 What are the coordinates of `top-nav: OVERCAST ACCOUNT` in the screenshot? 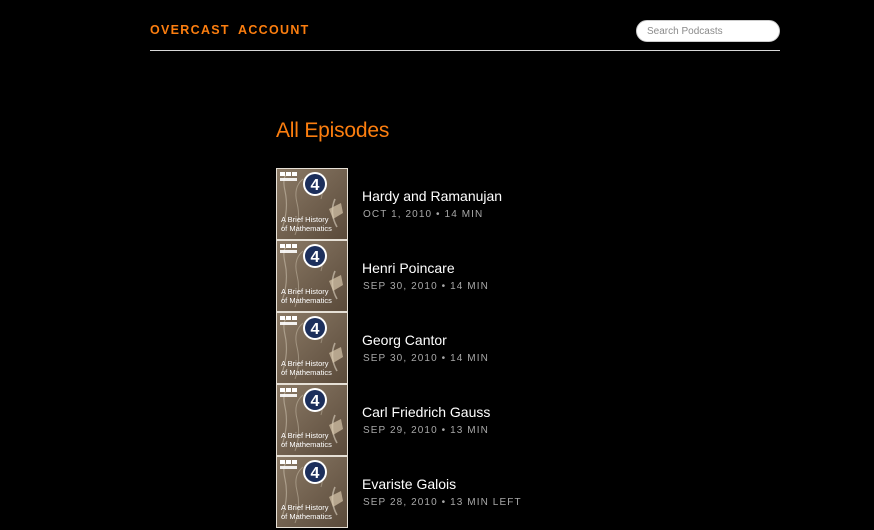 It's located at (465, 25).